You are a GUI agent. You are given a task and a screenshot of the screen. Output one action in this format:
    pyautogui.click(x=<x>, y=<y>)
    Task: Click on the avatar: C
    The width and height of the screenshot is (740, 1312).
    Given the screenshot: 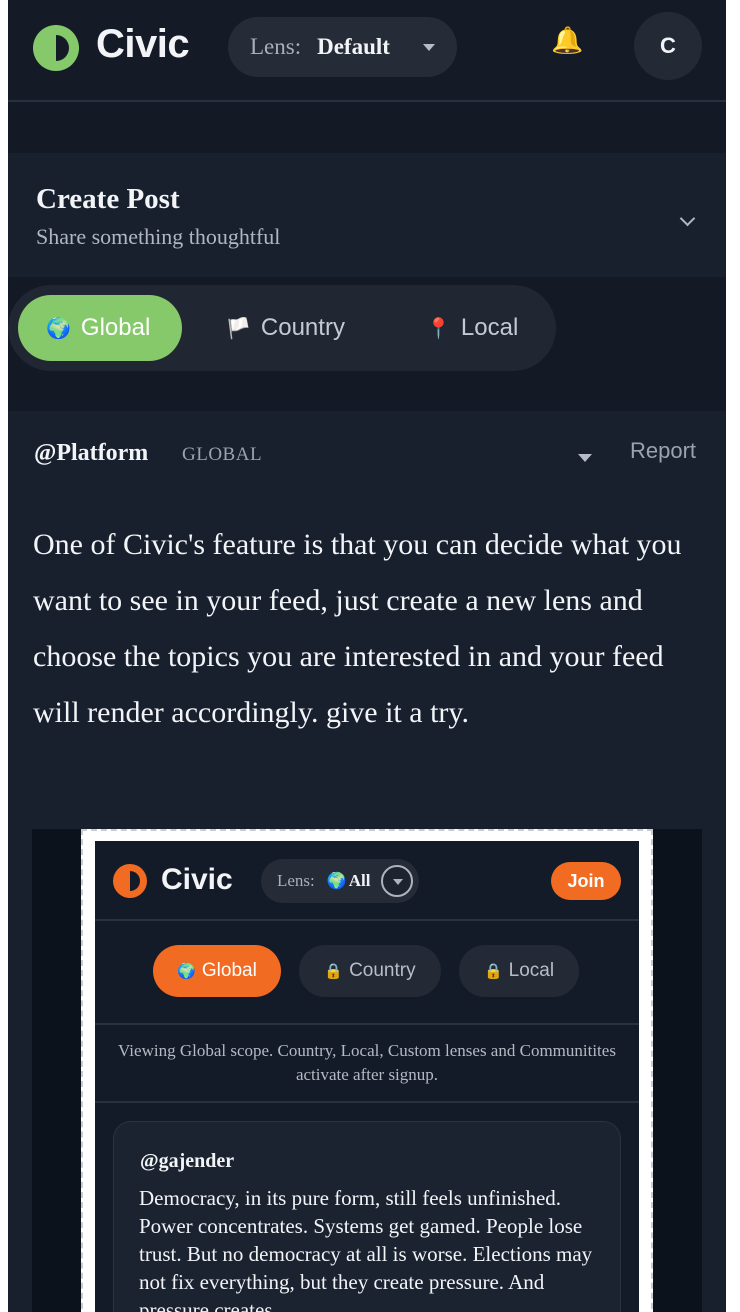 What is the action you would take?
    pyautogui.click(x=668, y=46)
    